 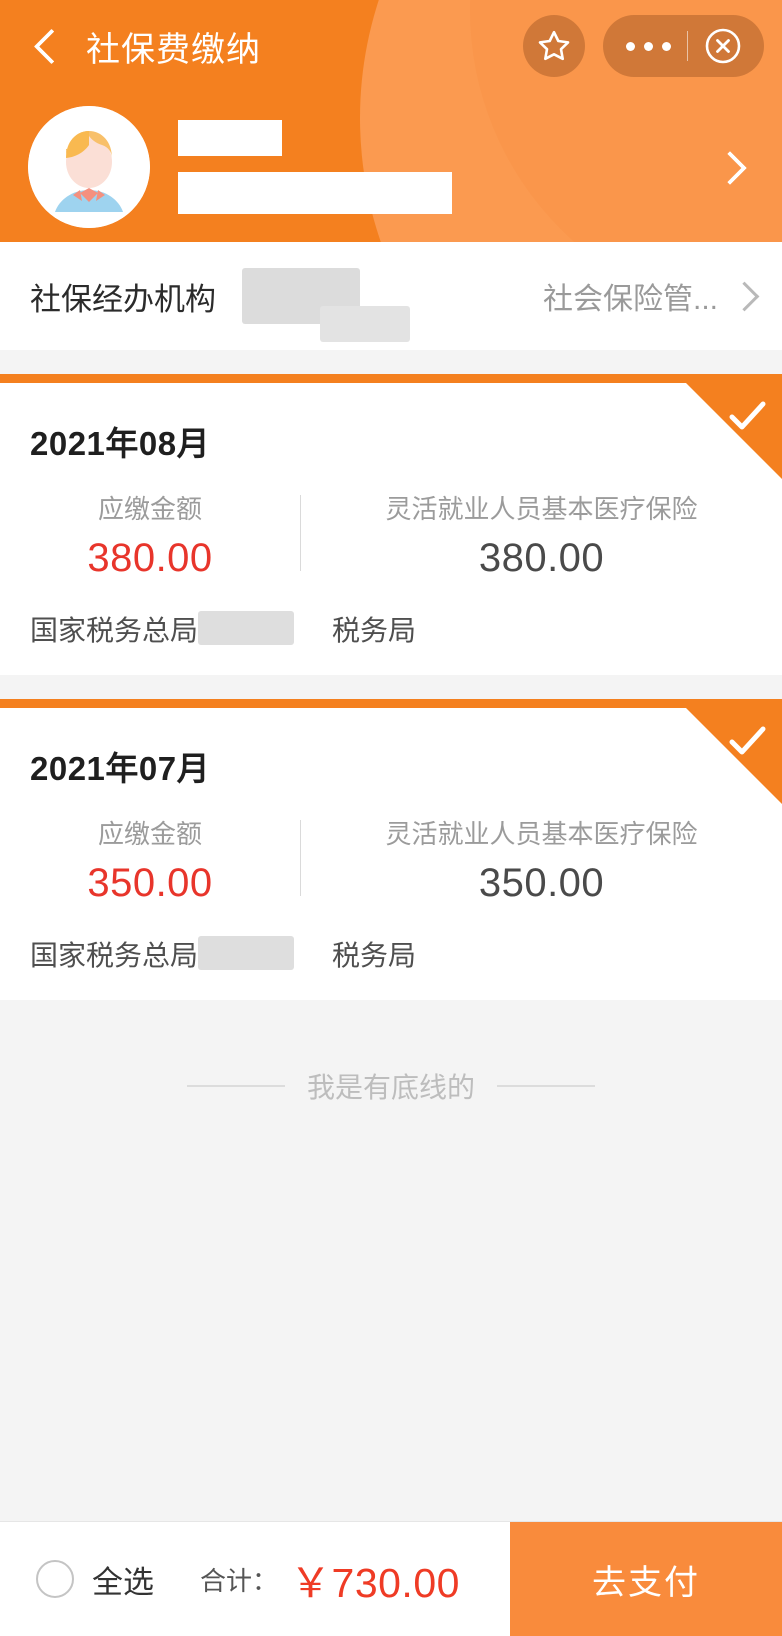 I want to click on page-header: 社保费缴纳, so click(x=391, y=121).